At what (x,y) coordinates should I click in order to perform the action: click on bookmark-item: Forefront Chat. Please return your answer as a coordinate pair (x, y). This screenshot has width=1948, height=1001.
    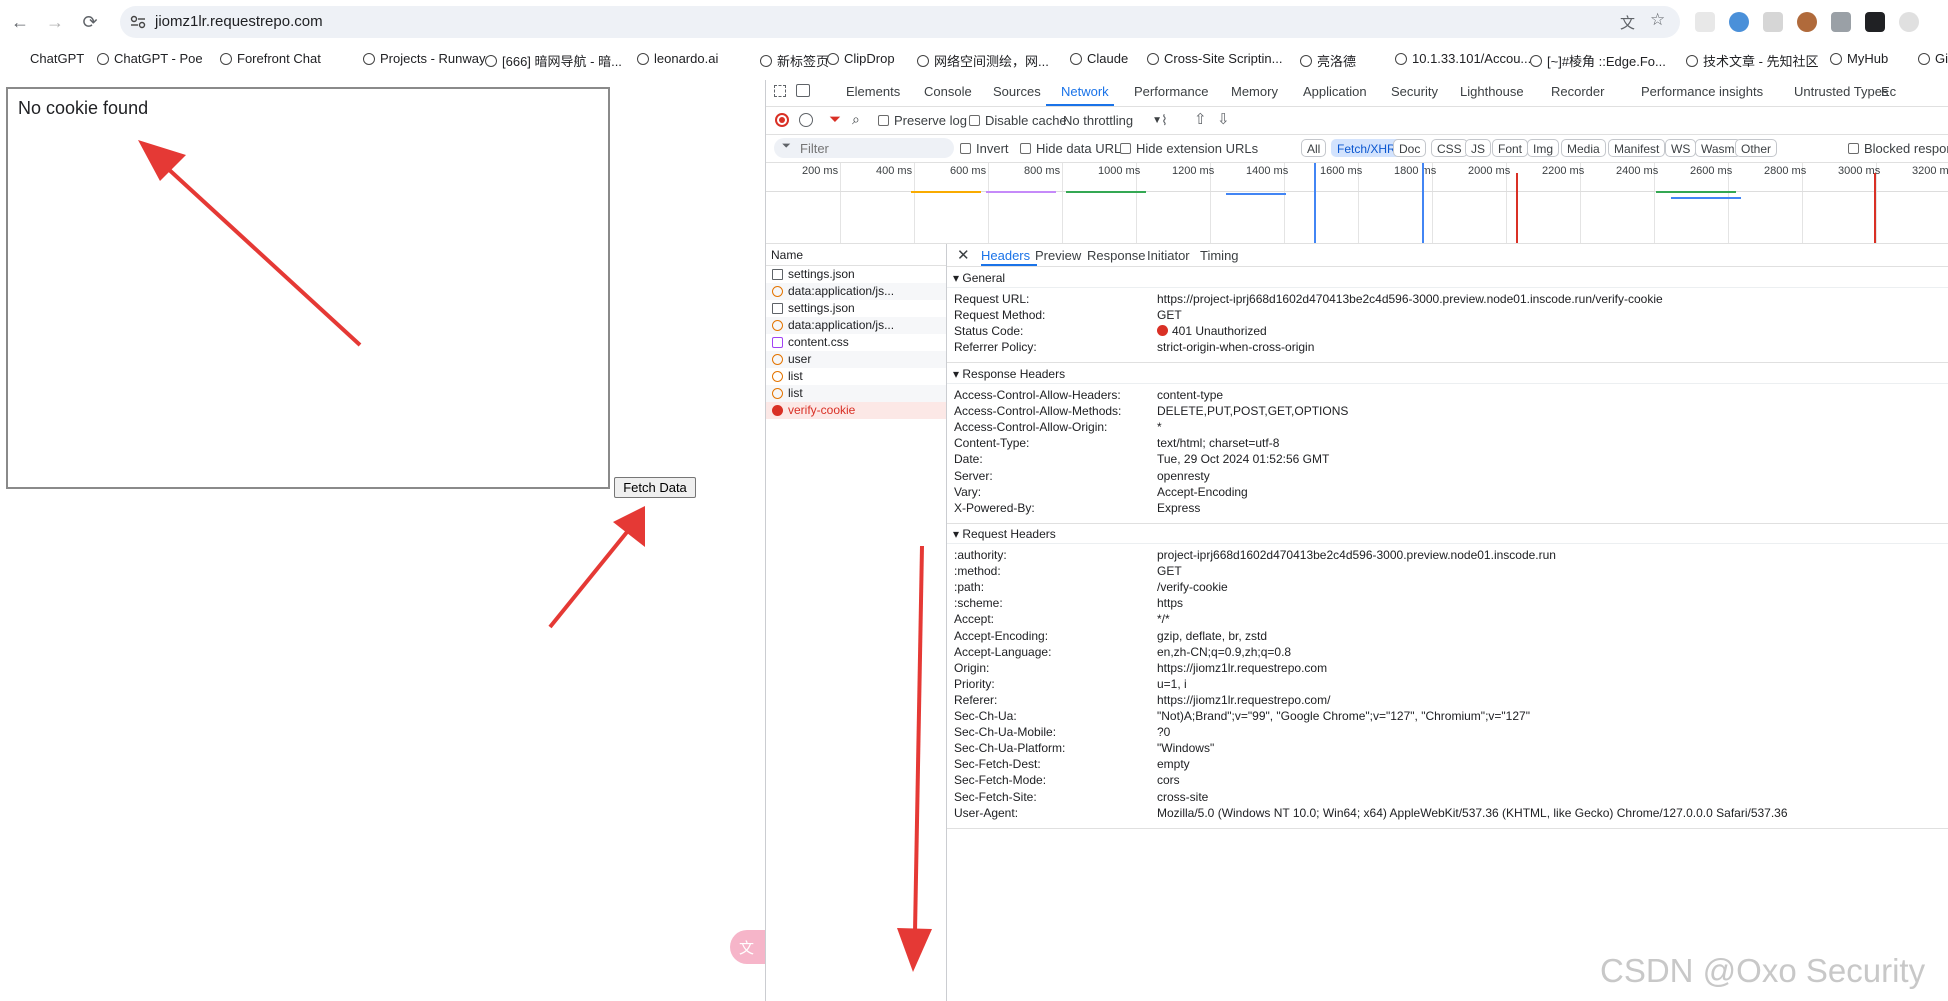
    Looking at the image, I should click on (270, 58).